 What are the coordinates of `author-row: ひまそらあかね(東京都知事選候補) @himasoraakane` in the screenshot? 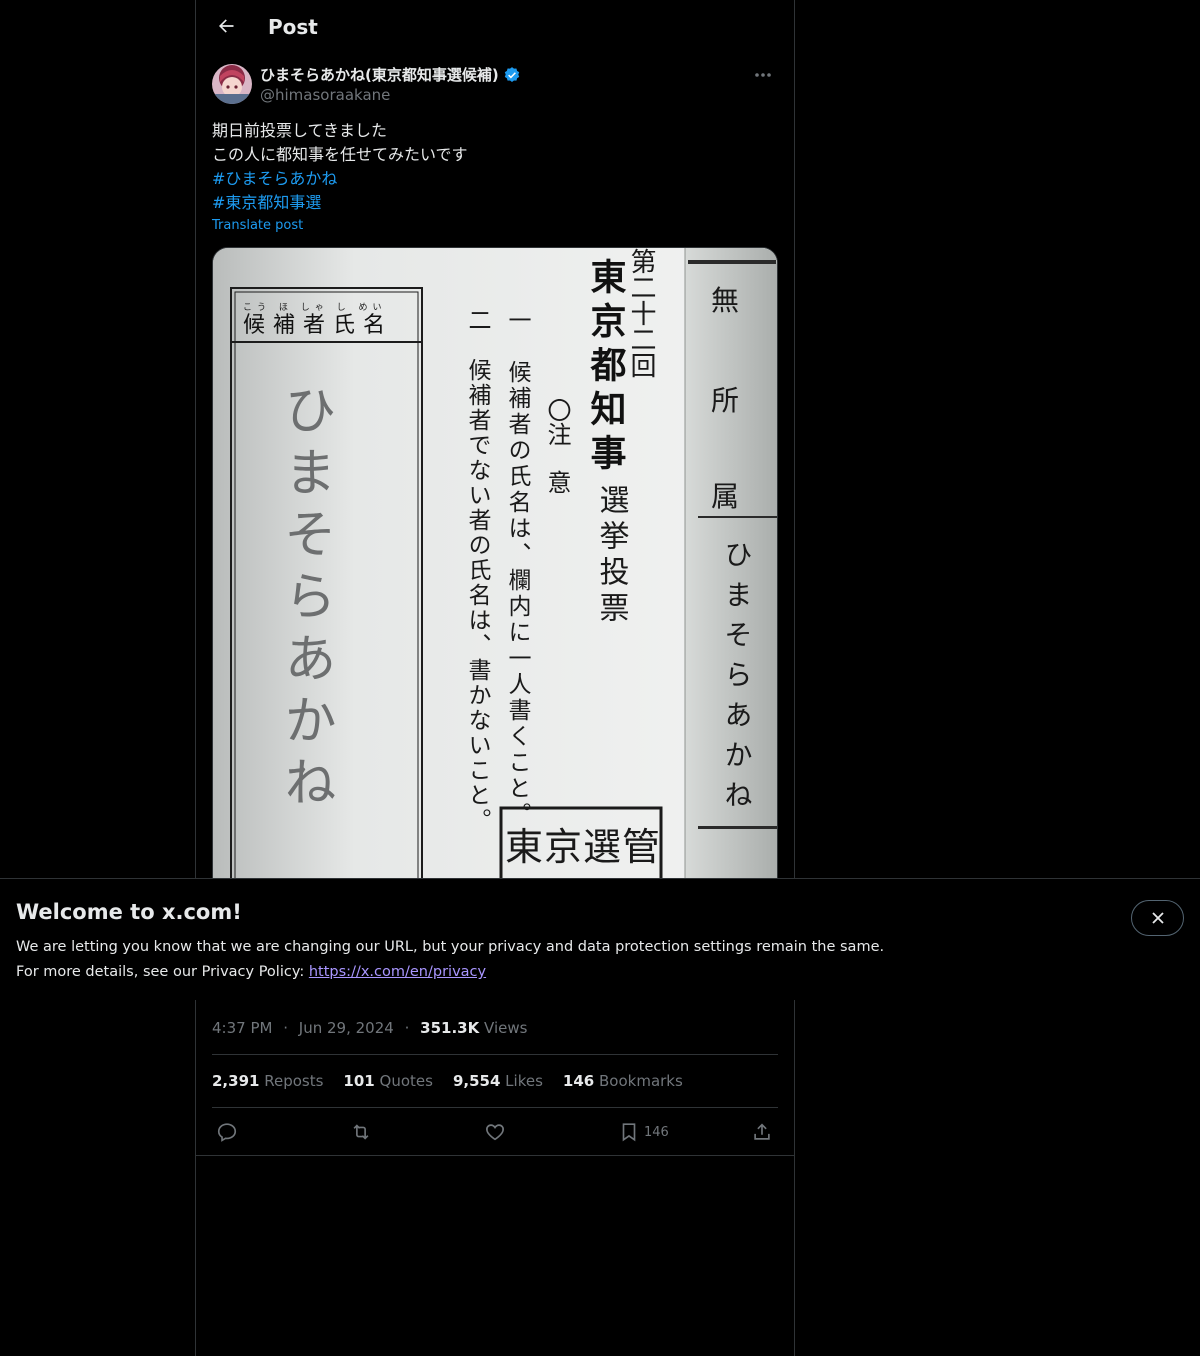 It's located at (495, 86).